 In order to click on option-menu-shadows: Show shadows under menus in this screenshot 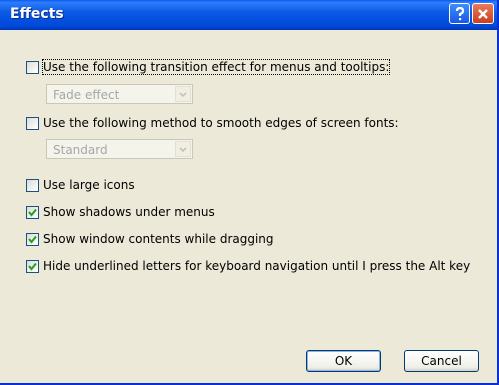, I will do `click(120, 212)`.